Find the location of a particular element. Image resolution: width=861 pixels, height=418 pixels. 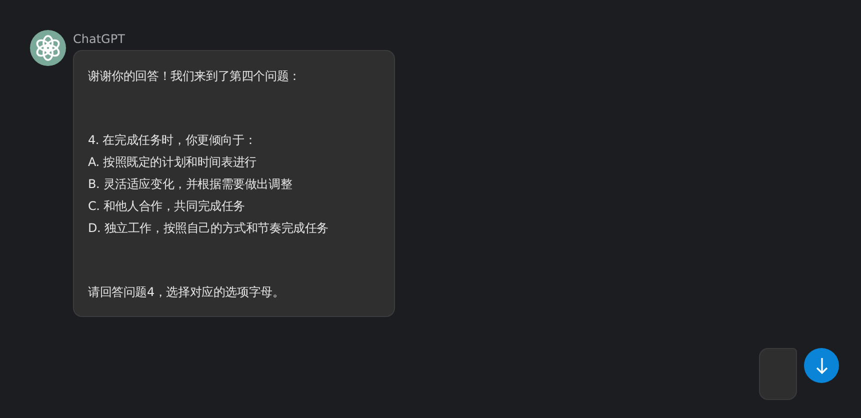

side-panel is located at coordinates (778, 374).